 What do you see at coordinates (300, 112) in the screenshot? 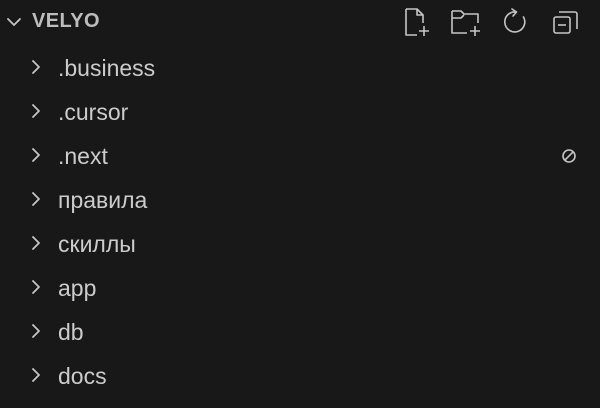
I see `tree-item-cursor: .cursor` at bounding box center [300, 112].